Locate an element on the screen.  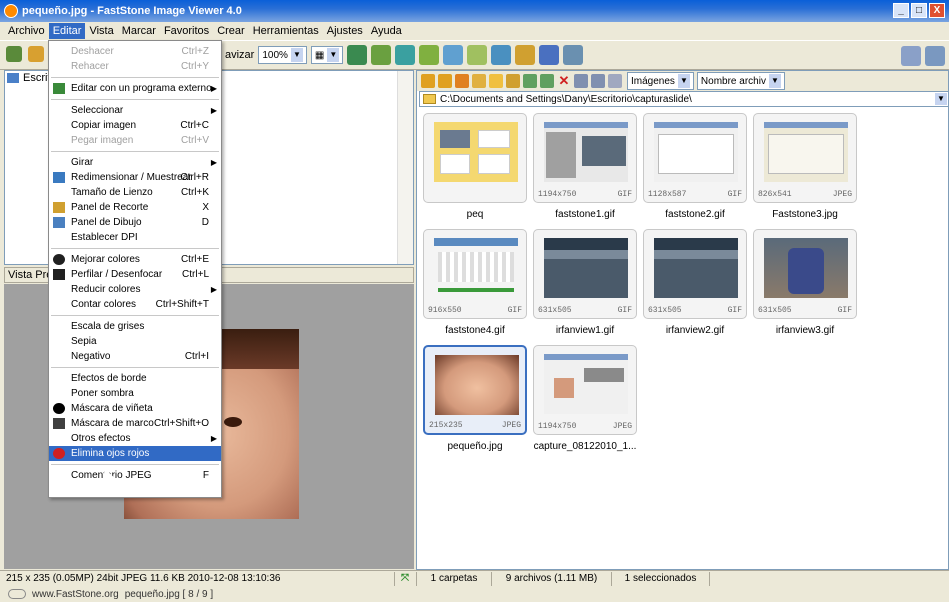
delete-icon: ✕ is located at coordinates (564, 81).